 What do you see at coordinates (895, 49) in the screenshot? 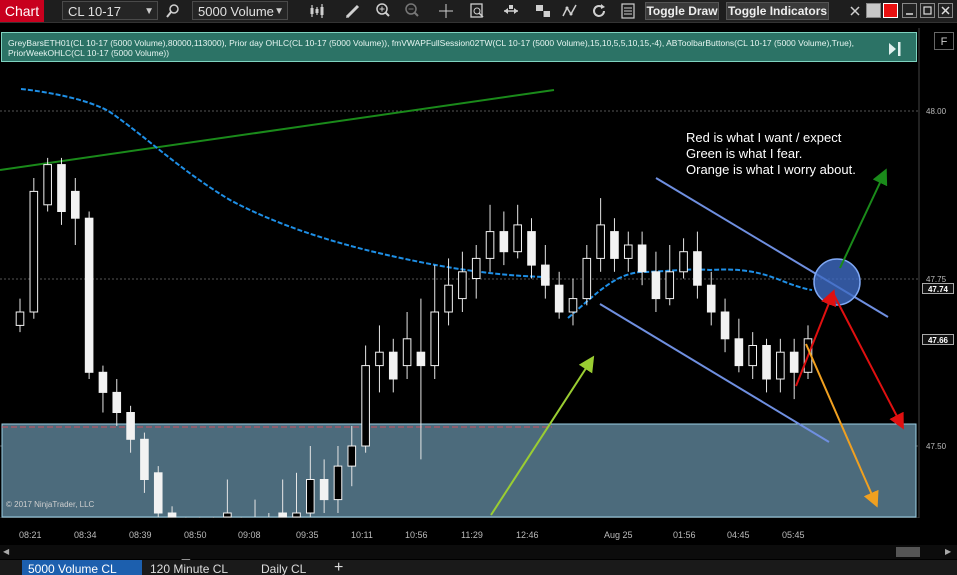
I see `collapse-panel-icon` at bounding box center [895, 49].